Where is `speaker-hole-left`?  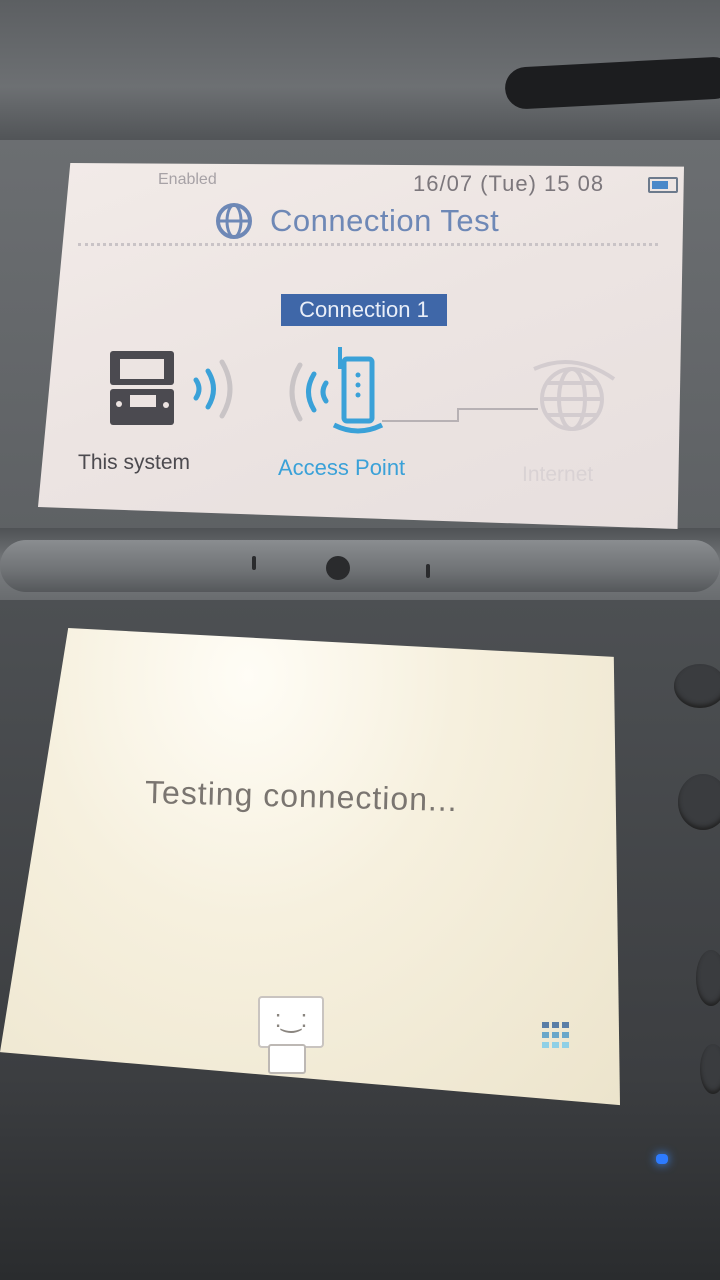
speaker-hole-left is located at coordinates (254, 563).